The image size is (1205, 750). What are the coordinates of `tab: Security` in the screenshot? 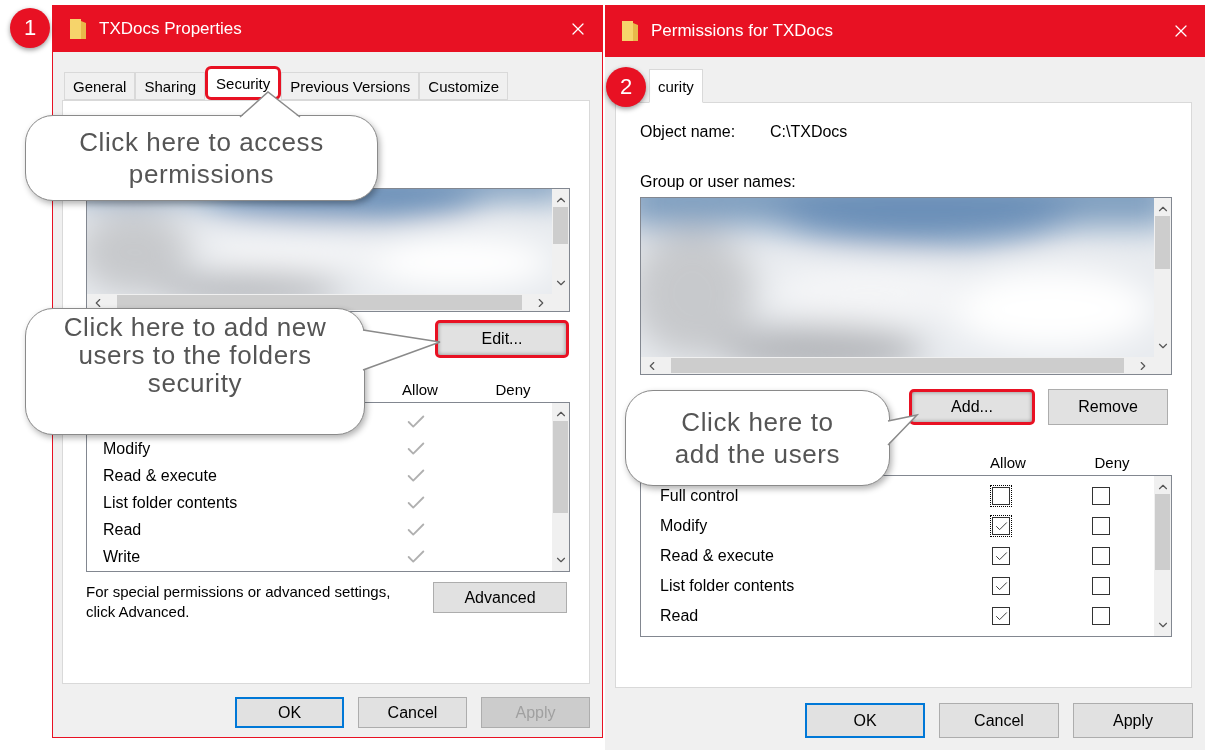 It's located at (243, 83).